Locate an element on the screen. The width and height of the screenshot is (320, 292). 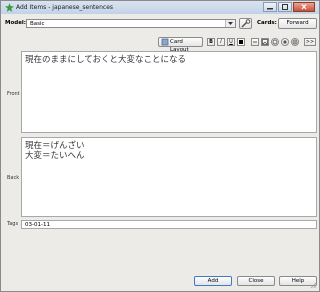
record-button is located at coordinates (285, 42).